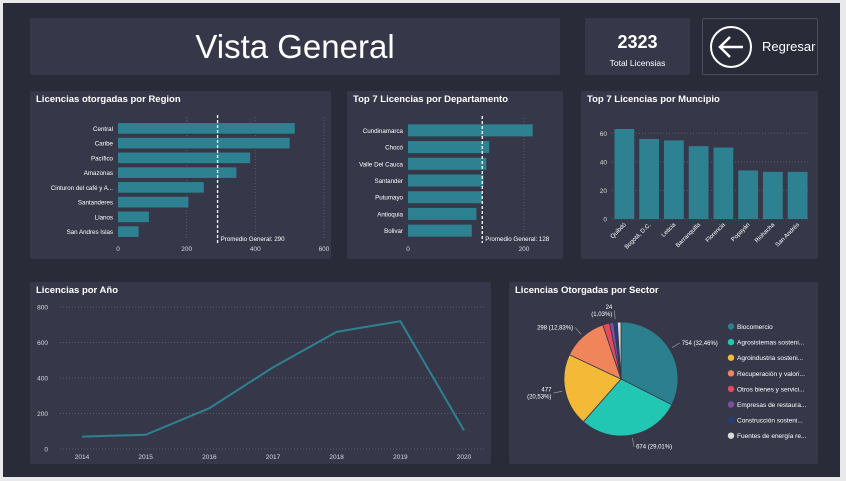  Describe the element at coordinates (95, 203) in the screenshot. I see `region-category-label: Santanderes` at that location.